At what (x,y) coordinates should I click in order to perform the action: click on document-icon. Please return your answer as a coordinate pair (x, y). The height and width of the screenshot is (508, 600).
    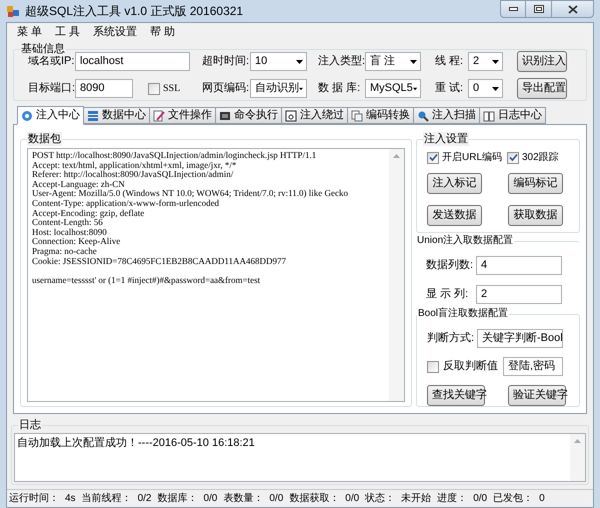
    Looking at the image, I should click on (291, 116).